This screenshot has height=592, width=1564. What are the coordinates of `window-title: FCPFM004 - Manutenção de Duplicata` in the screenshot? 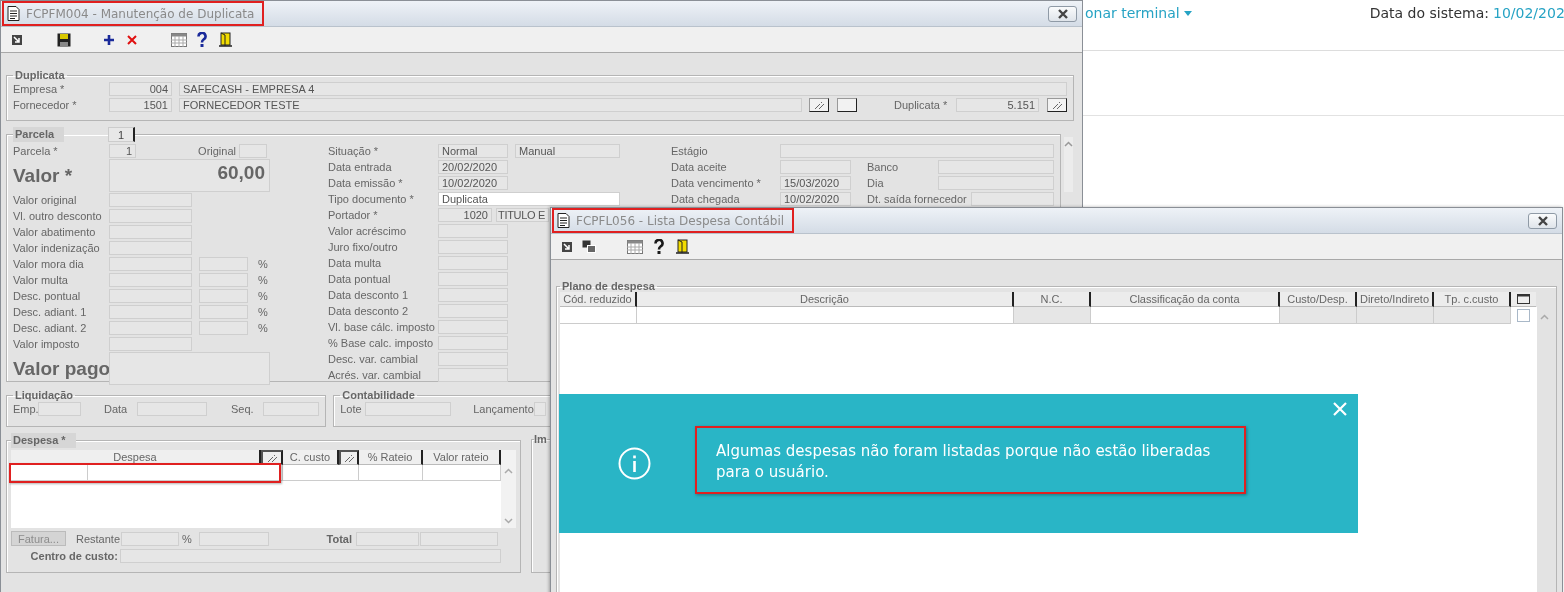 It's located at (140, 13).